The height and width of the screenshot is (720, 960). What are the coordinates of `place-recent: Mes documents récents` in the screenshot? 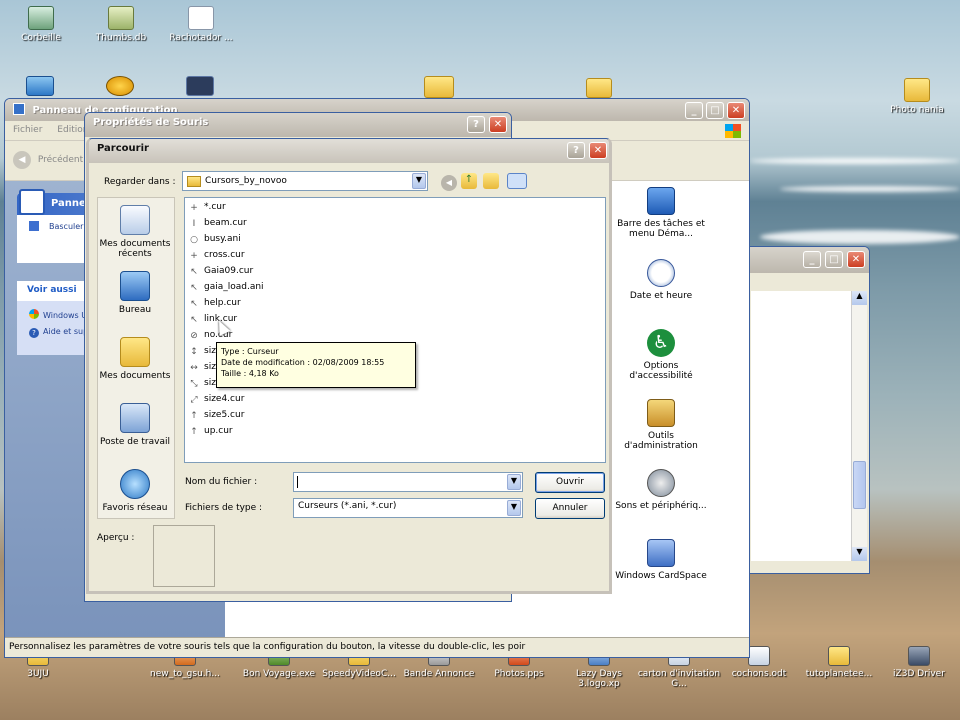 It's located at (135, 232).